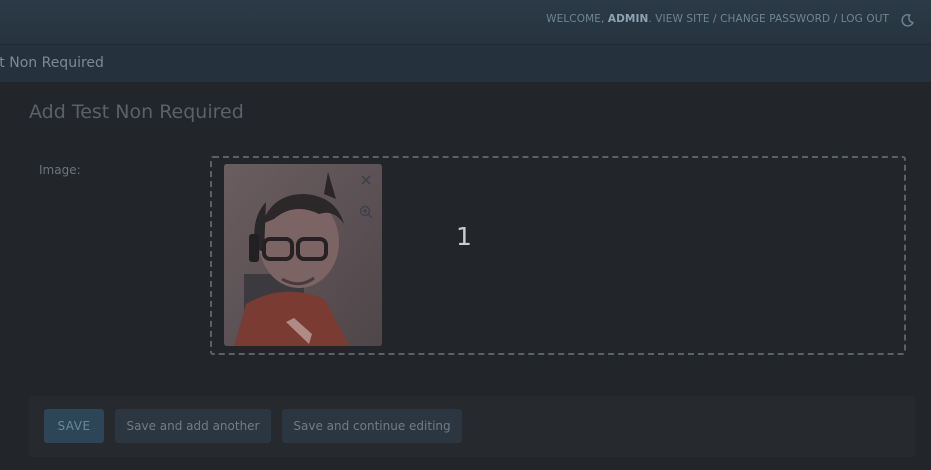  What do you see at coordinates (60, 170) in the screenshot?
I see `image-label: Image:` at bounding box center [60, 170].